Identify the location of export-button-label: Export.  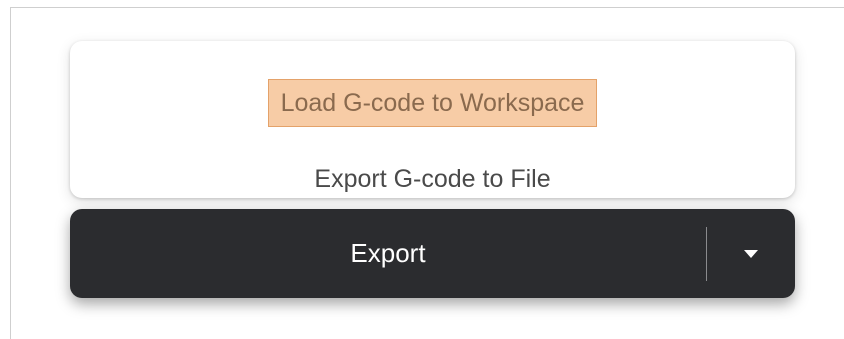
(388, 253).